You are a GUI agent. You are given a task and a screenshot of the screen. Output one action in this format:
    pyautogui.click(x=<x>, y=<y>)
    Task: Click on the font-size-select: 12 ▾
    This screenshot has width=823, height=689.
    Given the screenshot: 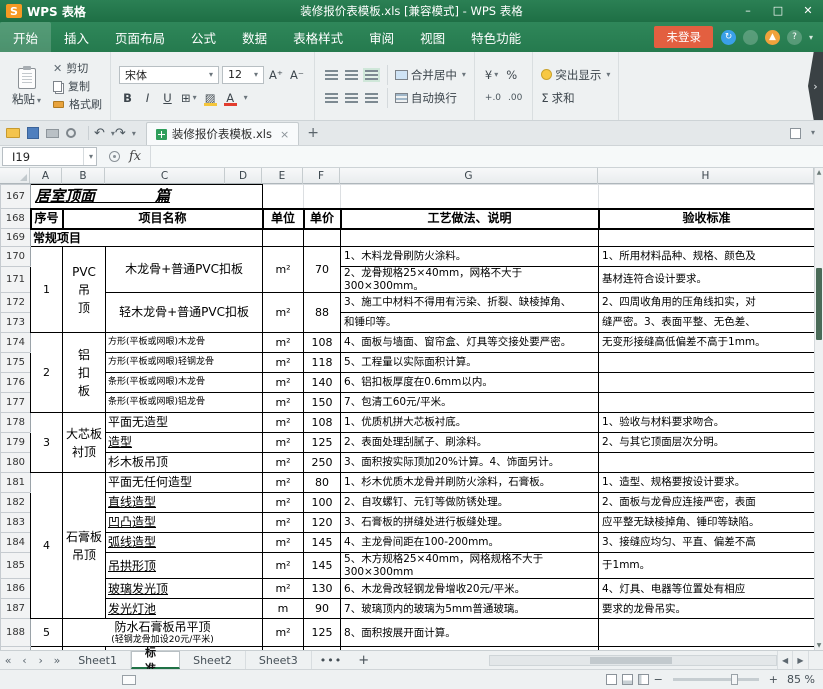 What is the action you would take?
    pyautogui.click(x=243, y=74)
    